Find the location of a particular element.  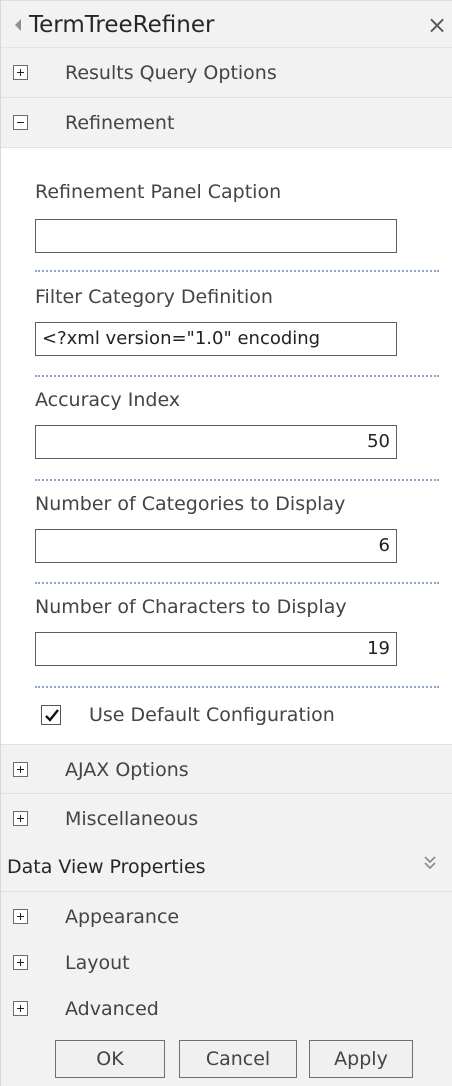

section-advanced: Advanced is located at coordinates (226, 1009).